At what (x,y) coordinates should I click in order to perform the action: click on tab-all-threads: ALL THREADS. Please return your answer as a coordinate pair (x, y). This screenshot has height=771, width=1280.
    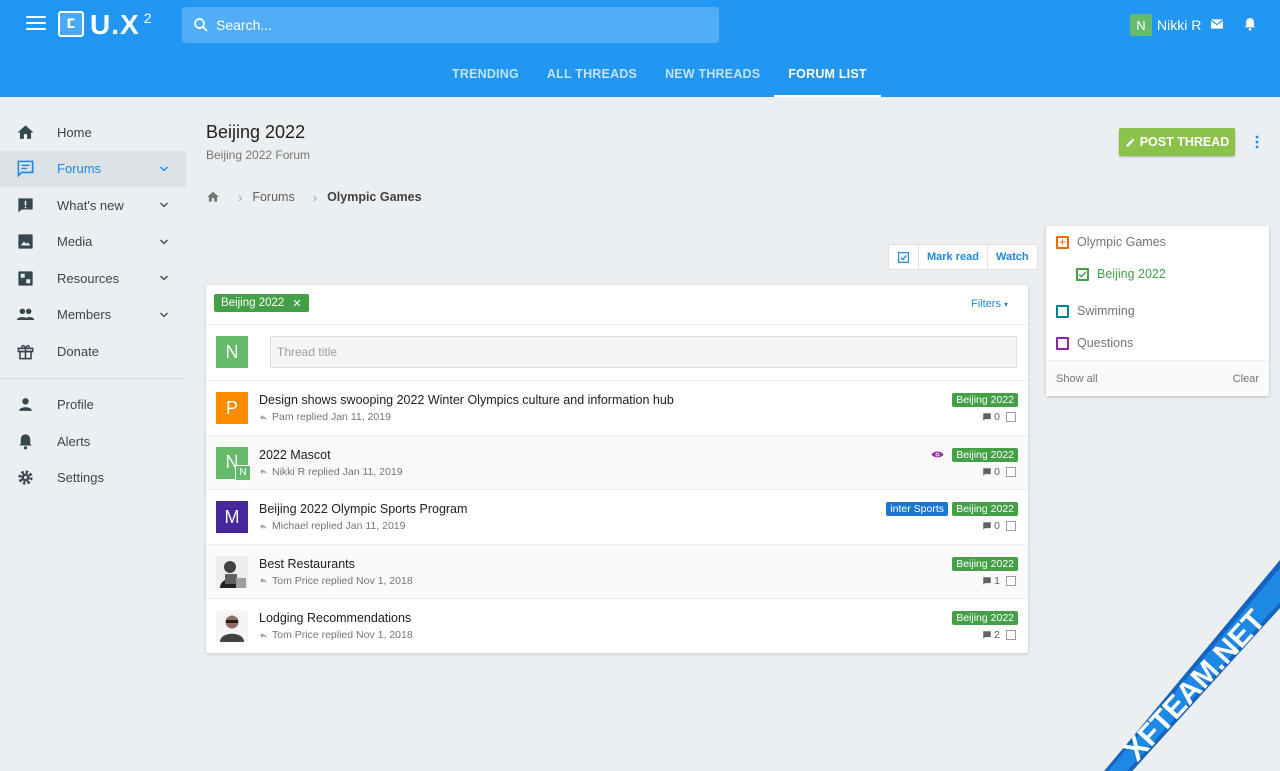
    Looking at the image, I should click on (592, 74).